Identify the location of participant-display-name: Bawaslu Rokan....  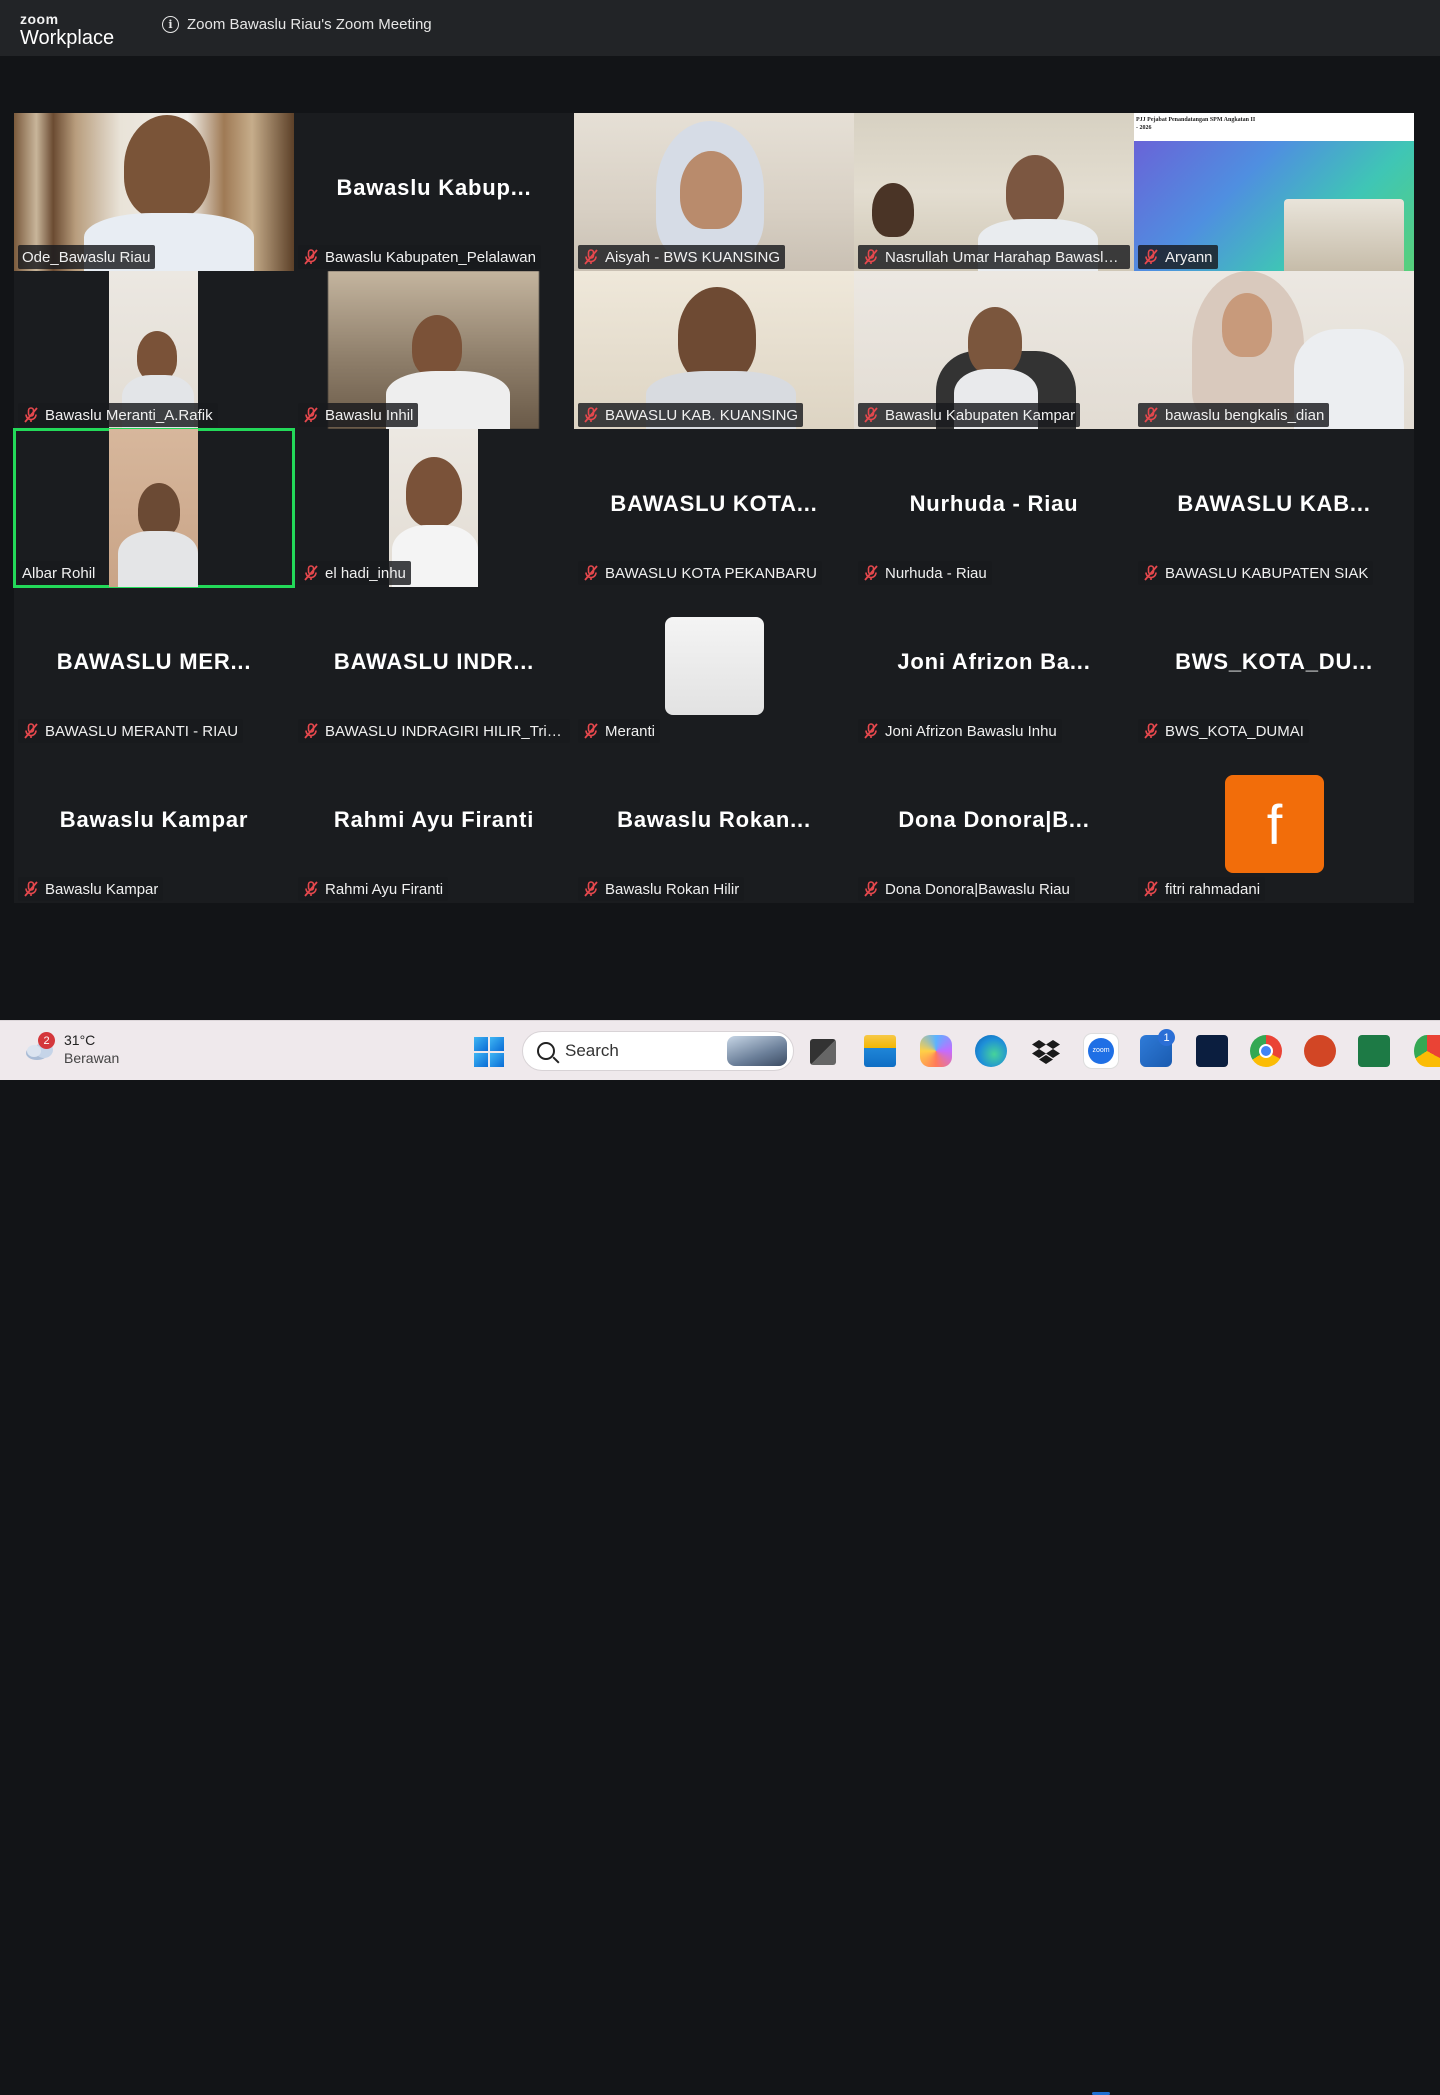
(714, 819).